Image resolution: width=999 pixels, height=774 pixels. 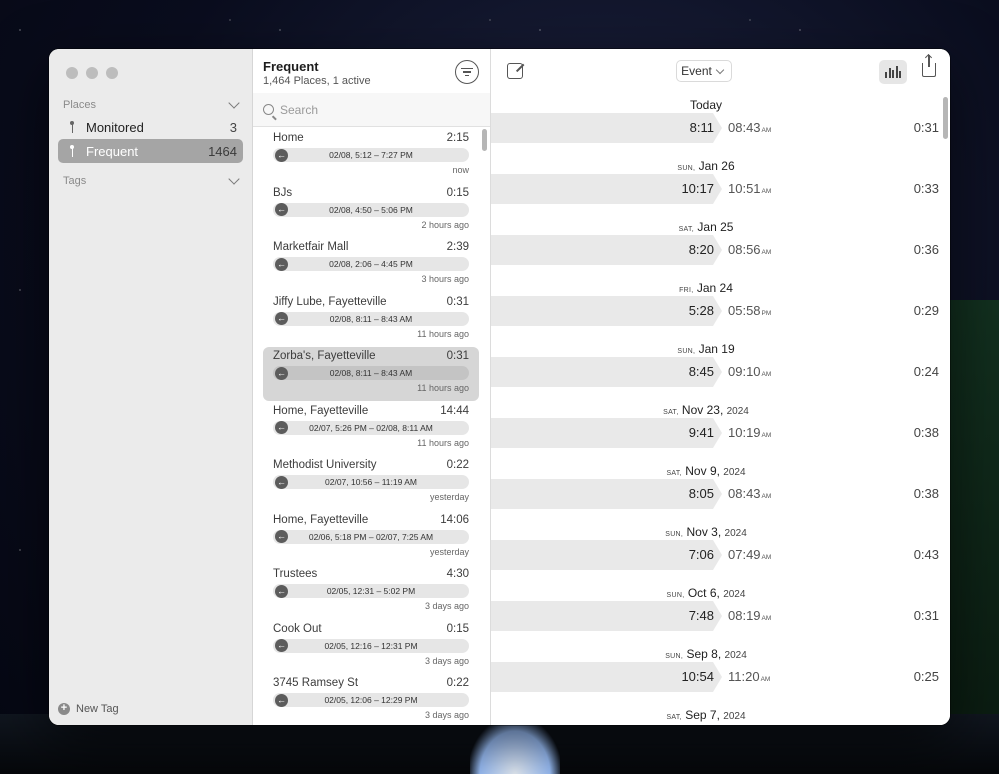 What do you see at coordinates (316, 683) in the screenshot?
I see `place-name: 3745 Ramsey St` at bounding box center [316, 683].